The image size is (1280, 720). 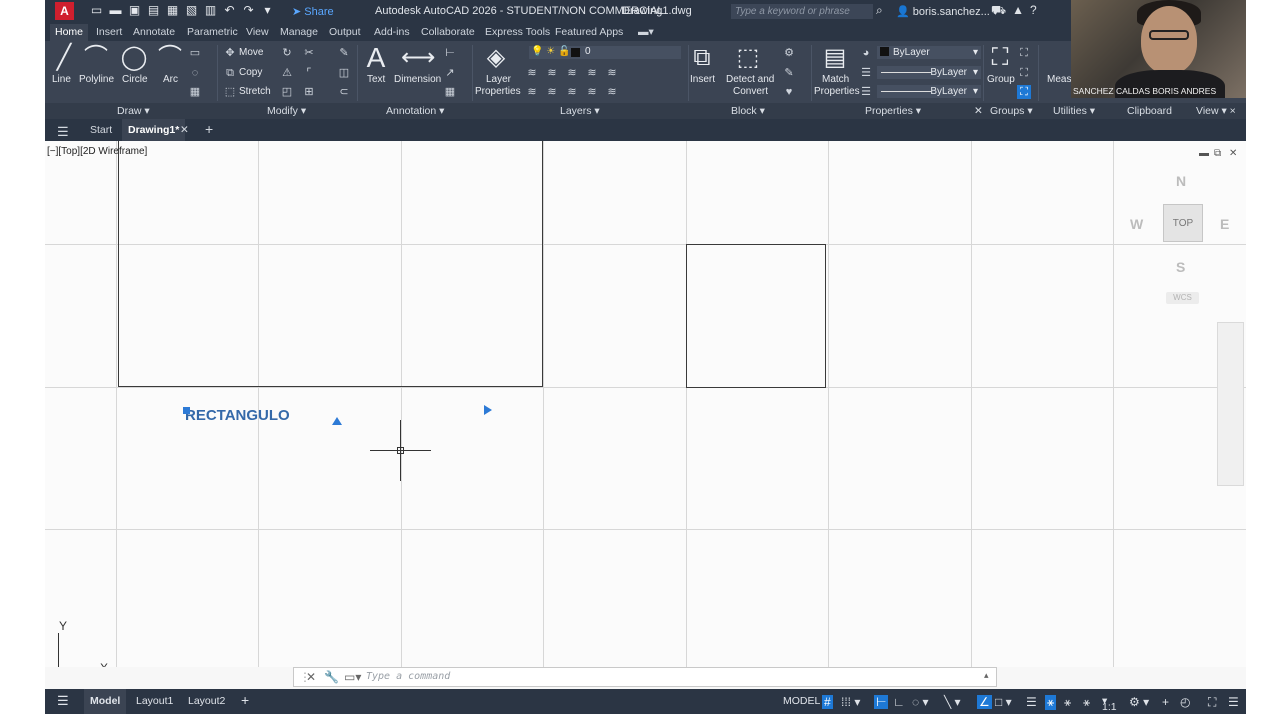 I want to click on web-mobile-open-icon: ▦, so click(x=172, y=10).